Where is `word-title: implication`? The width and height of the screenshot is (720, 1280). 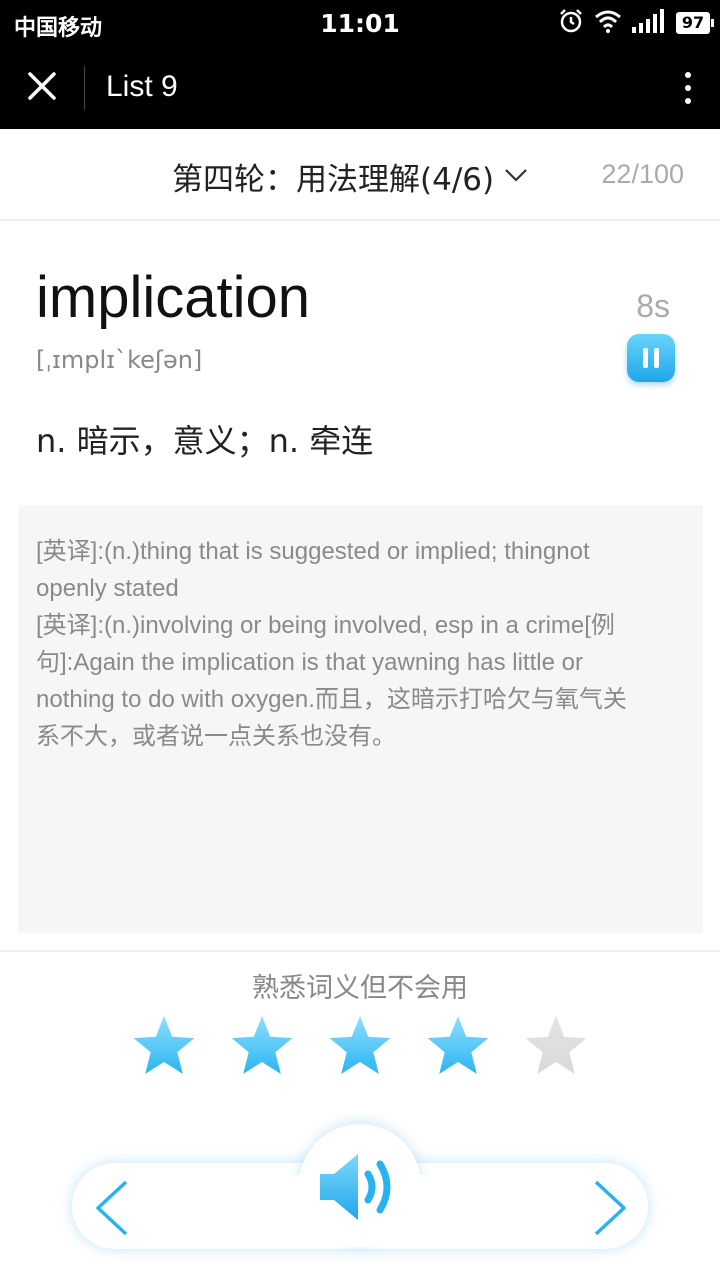 word-title: implication is located at coordinates (173, 297).